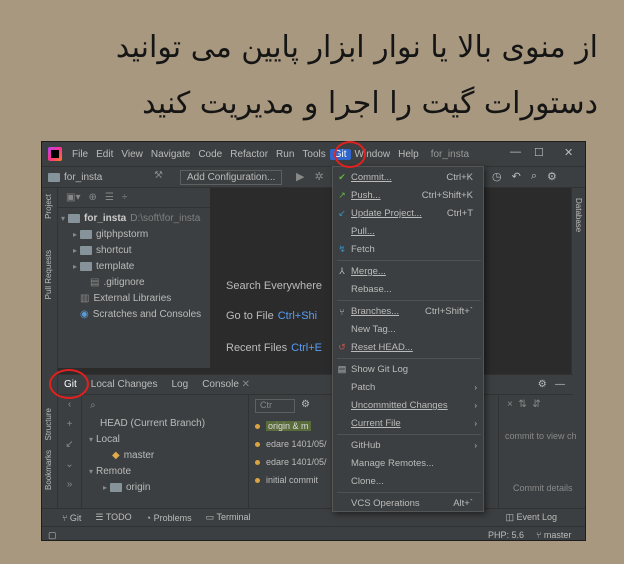 The image size is (624, 564). What do you see at coordinates (210, 154) in the screenshot?
I see `menu-code: Code` at bounding box center [210, 154].